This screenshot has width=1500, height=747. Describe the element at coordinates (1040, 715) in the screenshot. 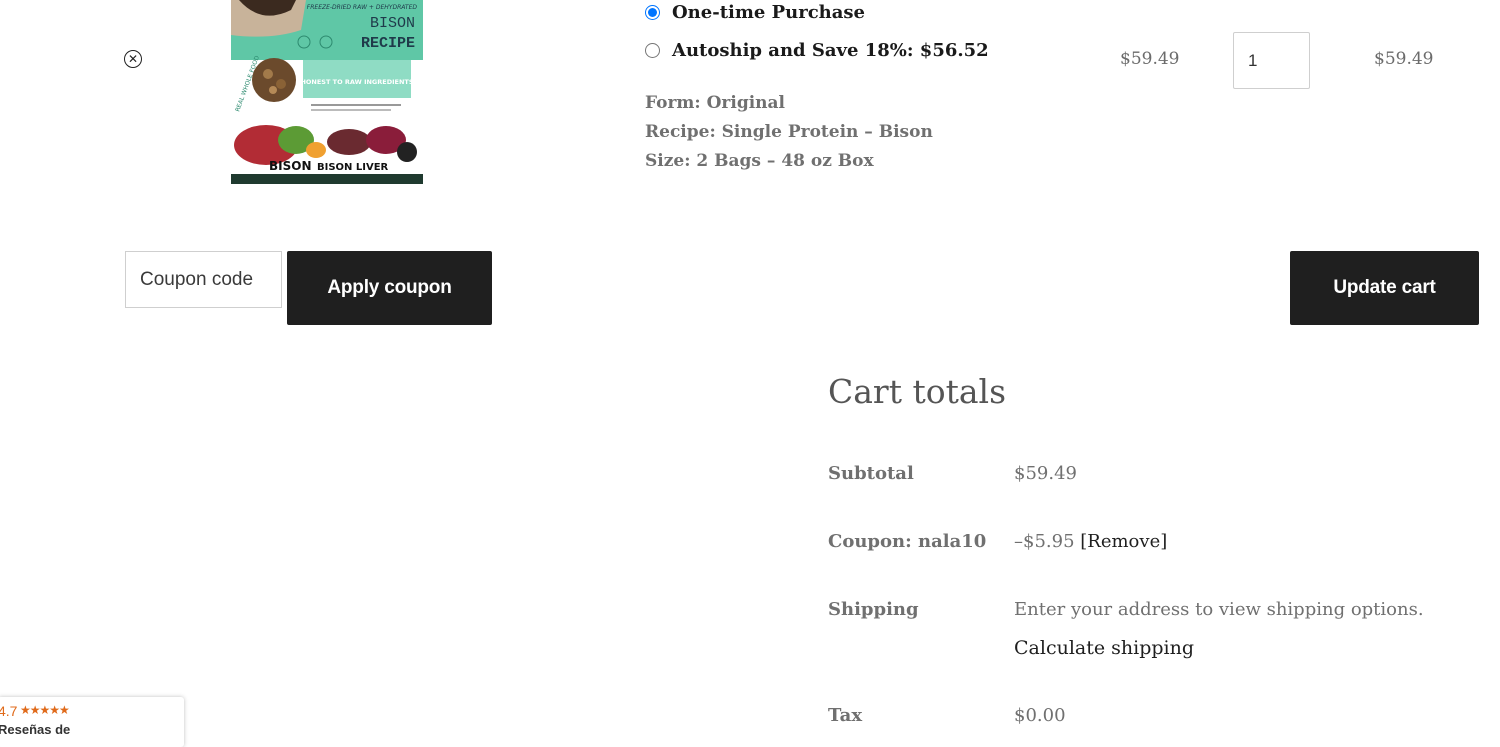

I see `tax-value: $0.00` at that location.